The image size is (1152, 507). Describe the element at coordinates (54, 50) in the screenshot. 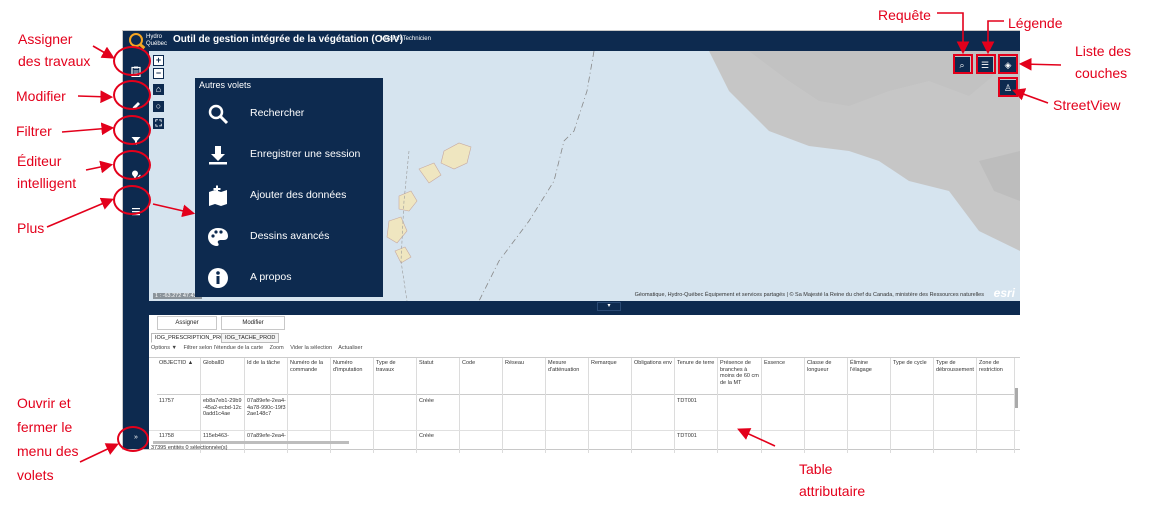

I see `callout-assigner: Assigner des travaux` at that location.